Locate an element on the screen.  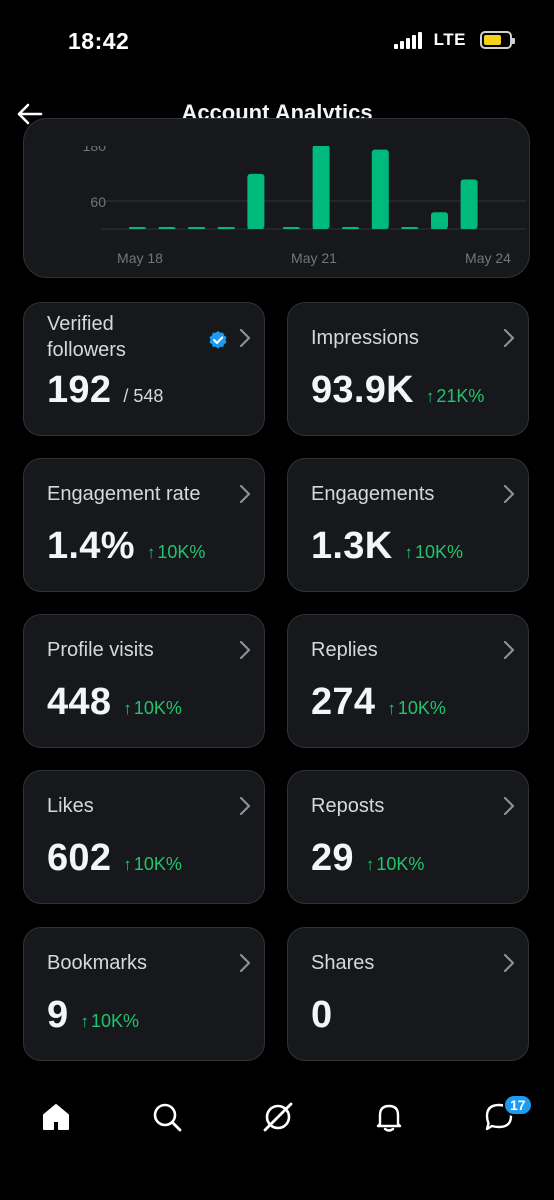
messages-badge: 17 is located at coordinates (518, 1105).